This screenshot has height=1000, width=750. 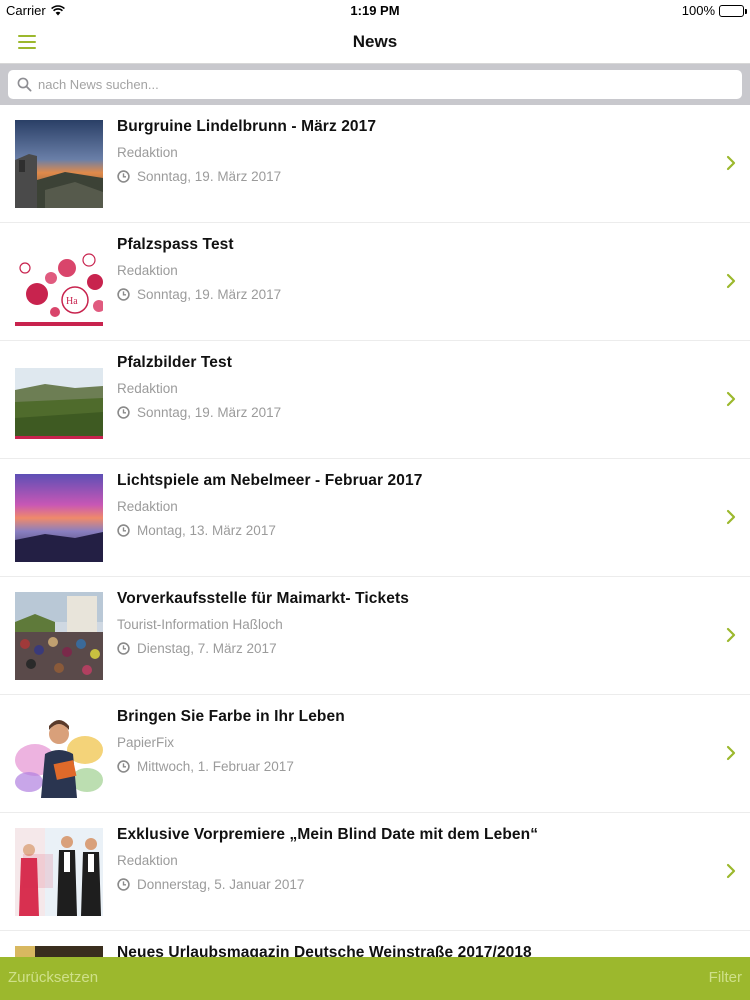 What do you see at coordinates (270, 480) in the screenshot?
I see `news-title: Lichtspiele am Nebelmeer - Februar 2017` at bounding box center [270, 480].